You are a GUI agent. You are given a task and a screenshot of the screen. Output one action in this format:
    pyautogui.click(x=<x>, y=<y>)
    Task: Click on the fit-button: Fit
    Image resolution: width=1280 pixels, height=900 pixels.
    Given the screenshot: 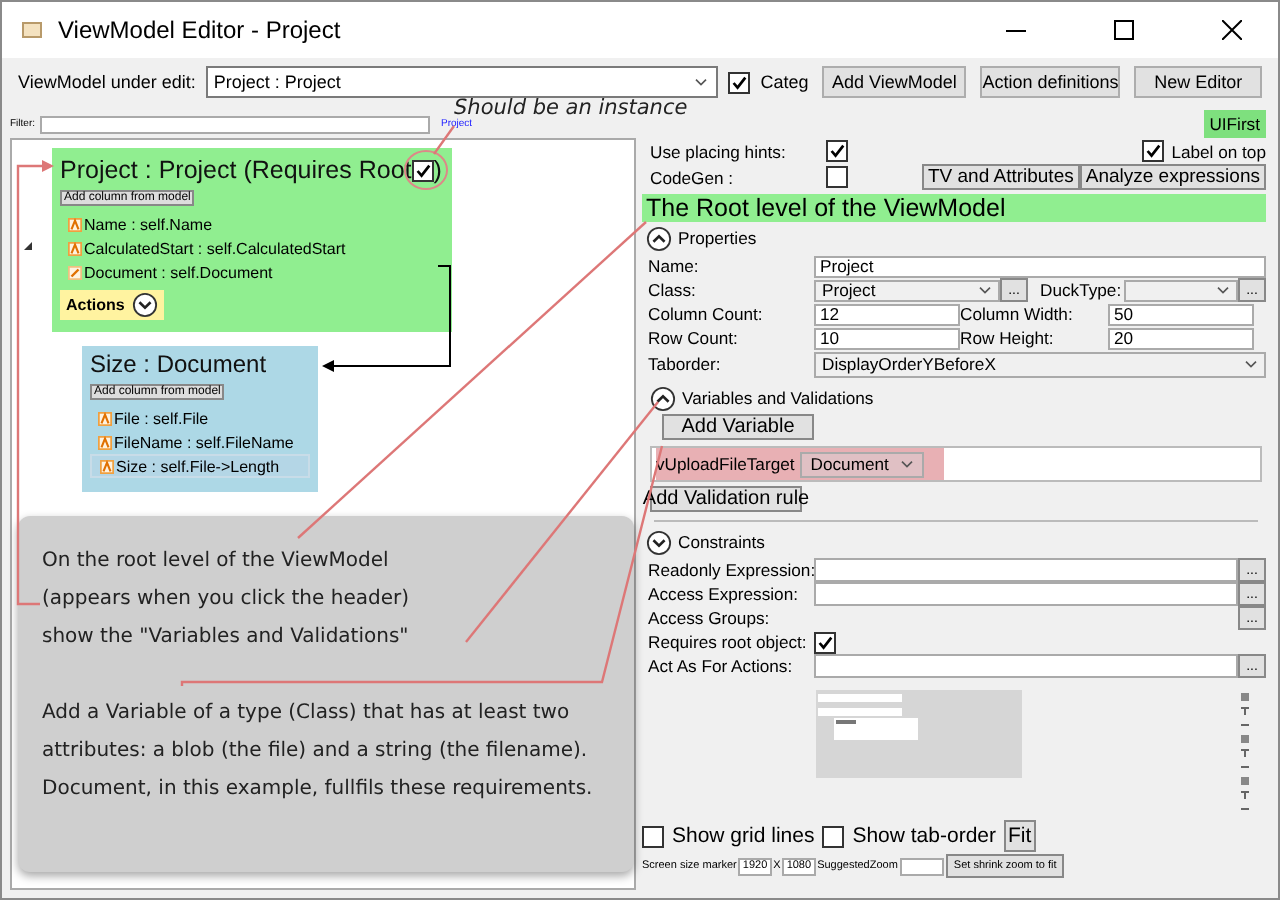 What is the action you would take?
    pyautogui.click(x=1020, y=836)
    